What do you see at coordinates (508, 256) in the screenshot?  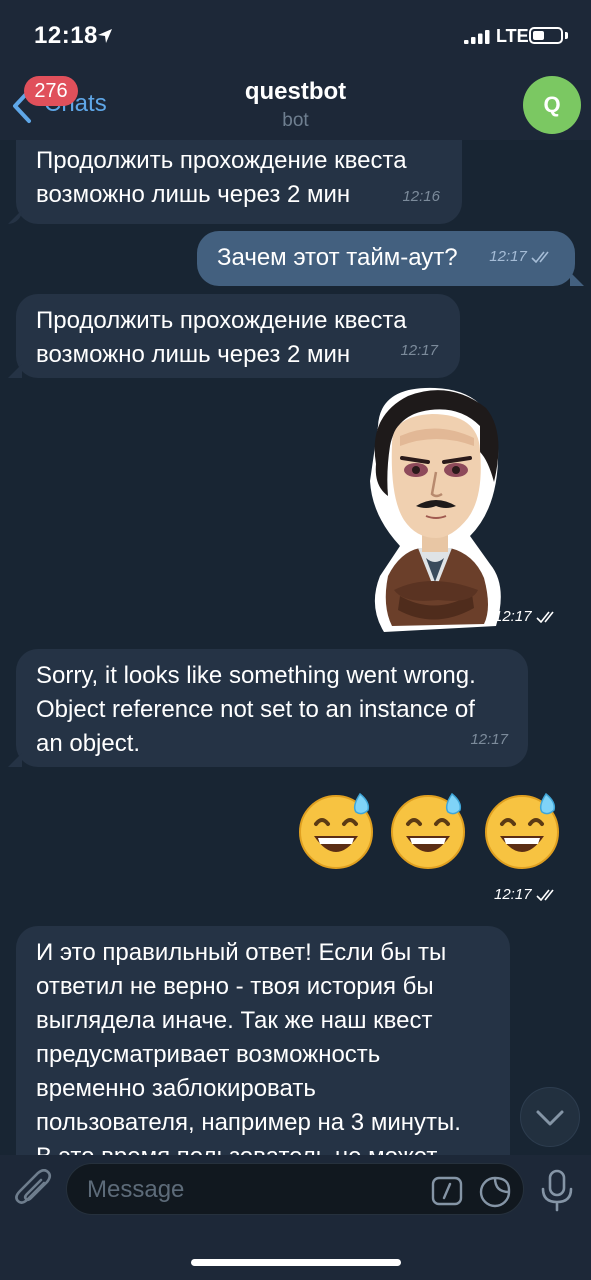 I see `message-time-value: 12:17` at bounding box center [508, 256].